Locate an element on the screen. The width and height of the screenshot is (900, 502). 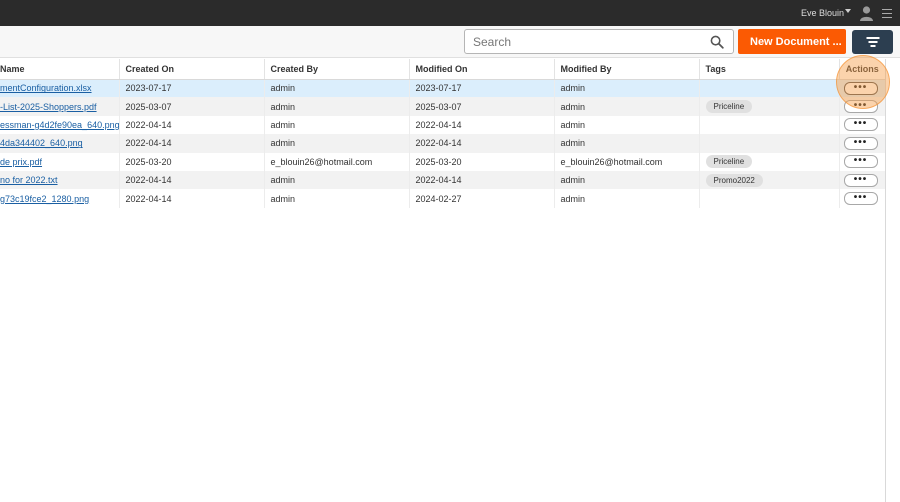
top-bar: Eve Blouin is located at coordinates (450, 13).